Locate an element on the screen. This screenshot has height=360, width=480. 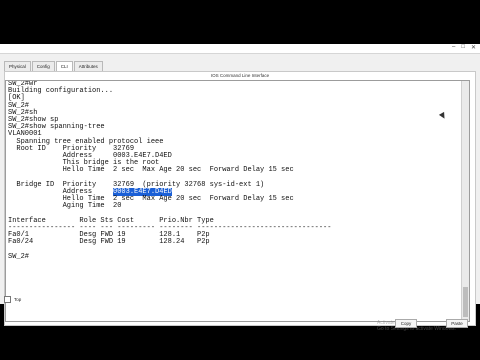
scrollbar-thumb is located at coordinates (465, 302).